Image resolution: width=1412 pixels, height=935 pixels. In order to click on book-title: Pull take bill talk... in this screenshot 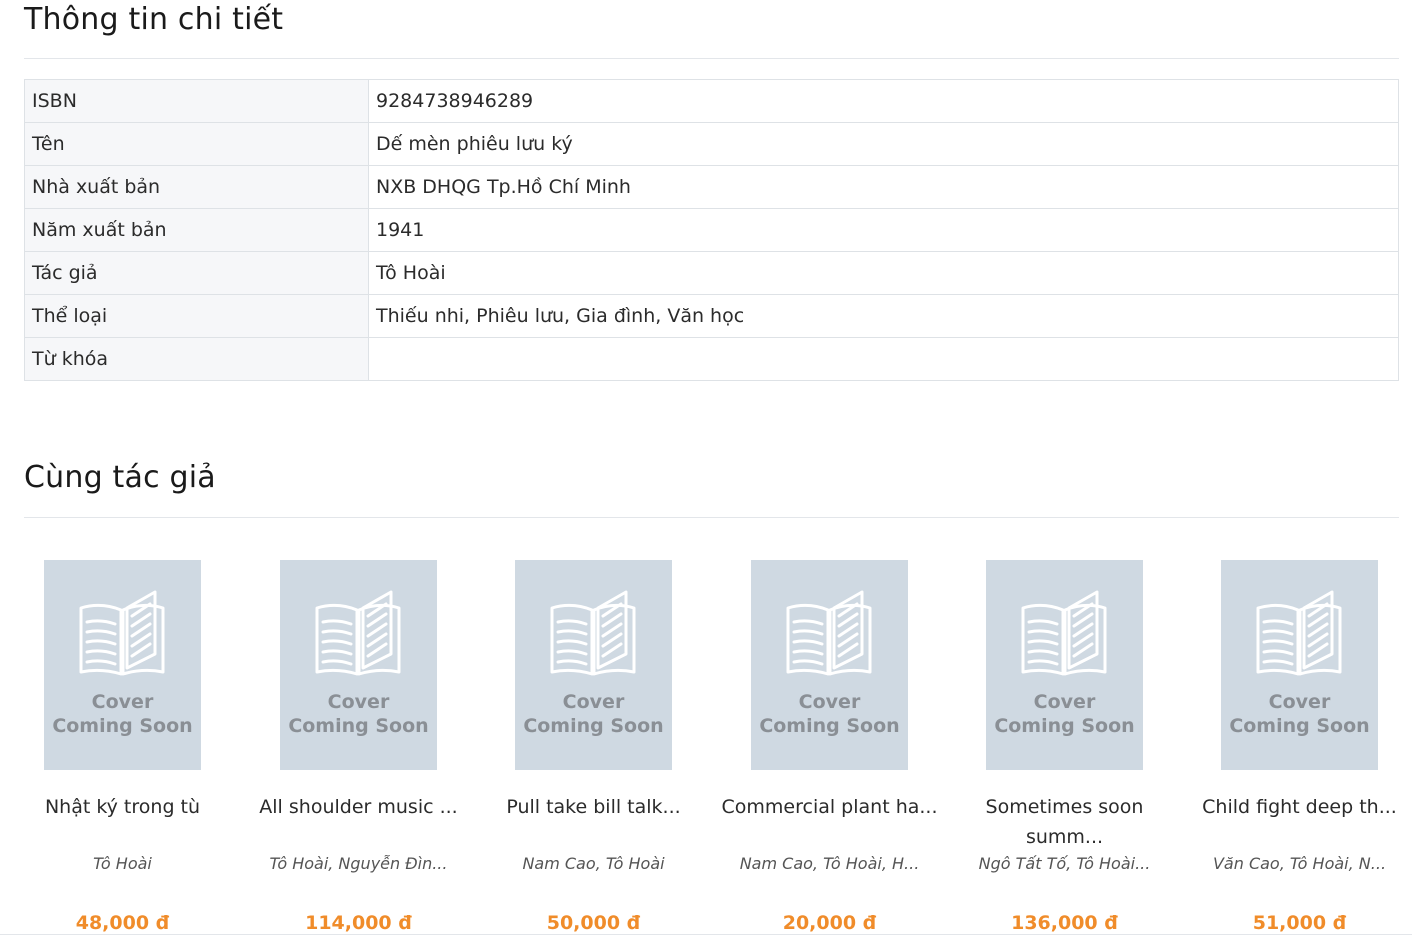, I will do `click(593, 822)`.